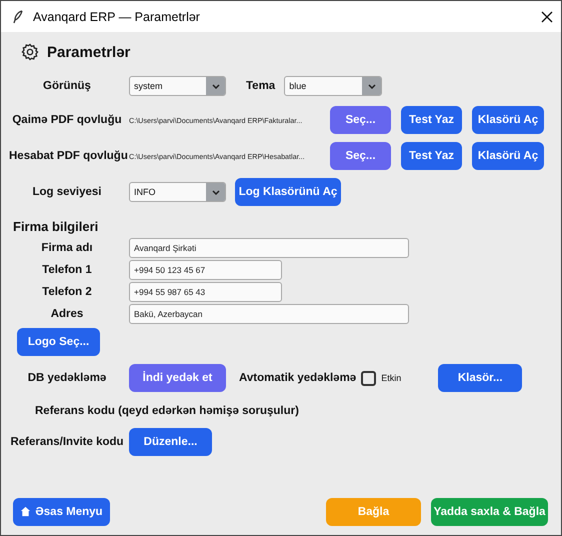 The width and height of the screenshot is (562, 536). What do you see at coordinates (205, 292) in the screenshot?
I see `input-field: +994 55 987 65 43` at bounding box center [205, 292].